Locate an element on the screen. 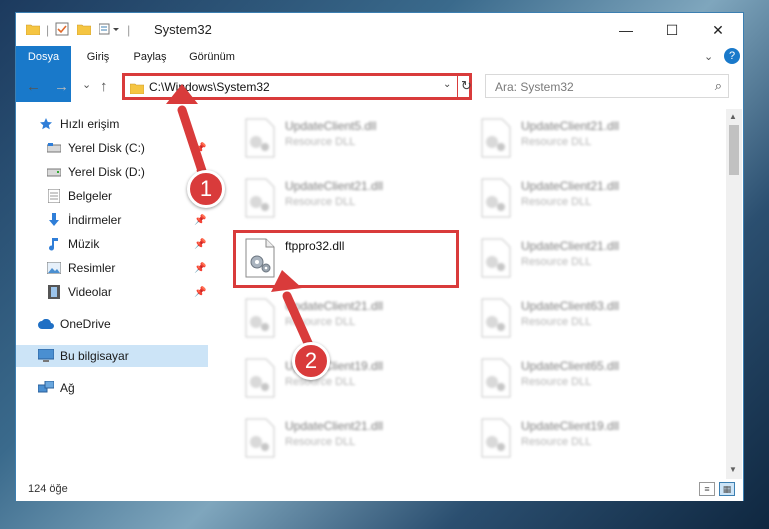 The height and width of the screenshot is (529, 769). details-view-icon: ≡ is located at coordinates (707, 489).